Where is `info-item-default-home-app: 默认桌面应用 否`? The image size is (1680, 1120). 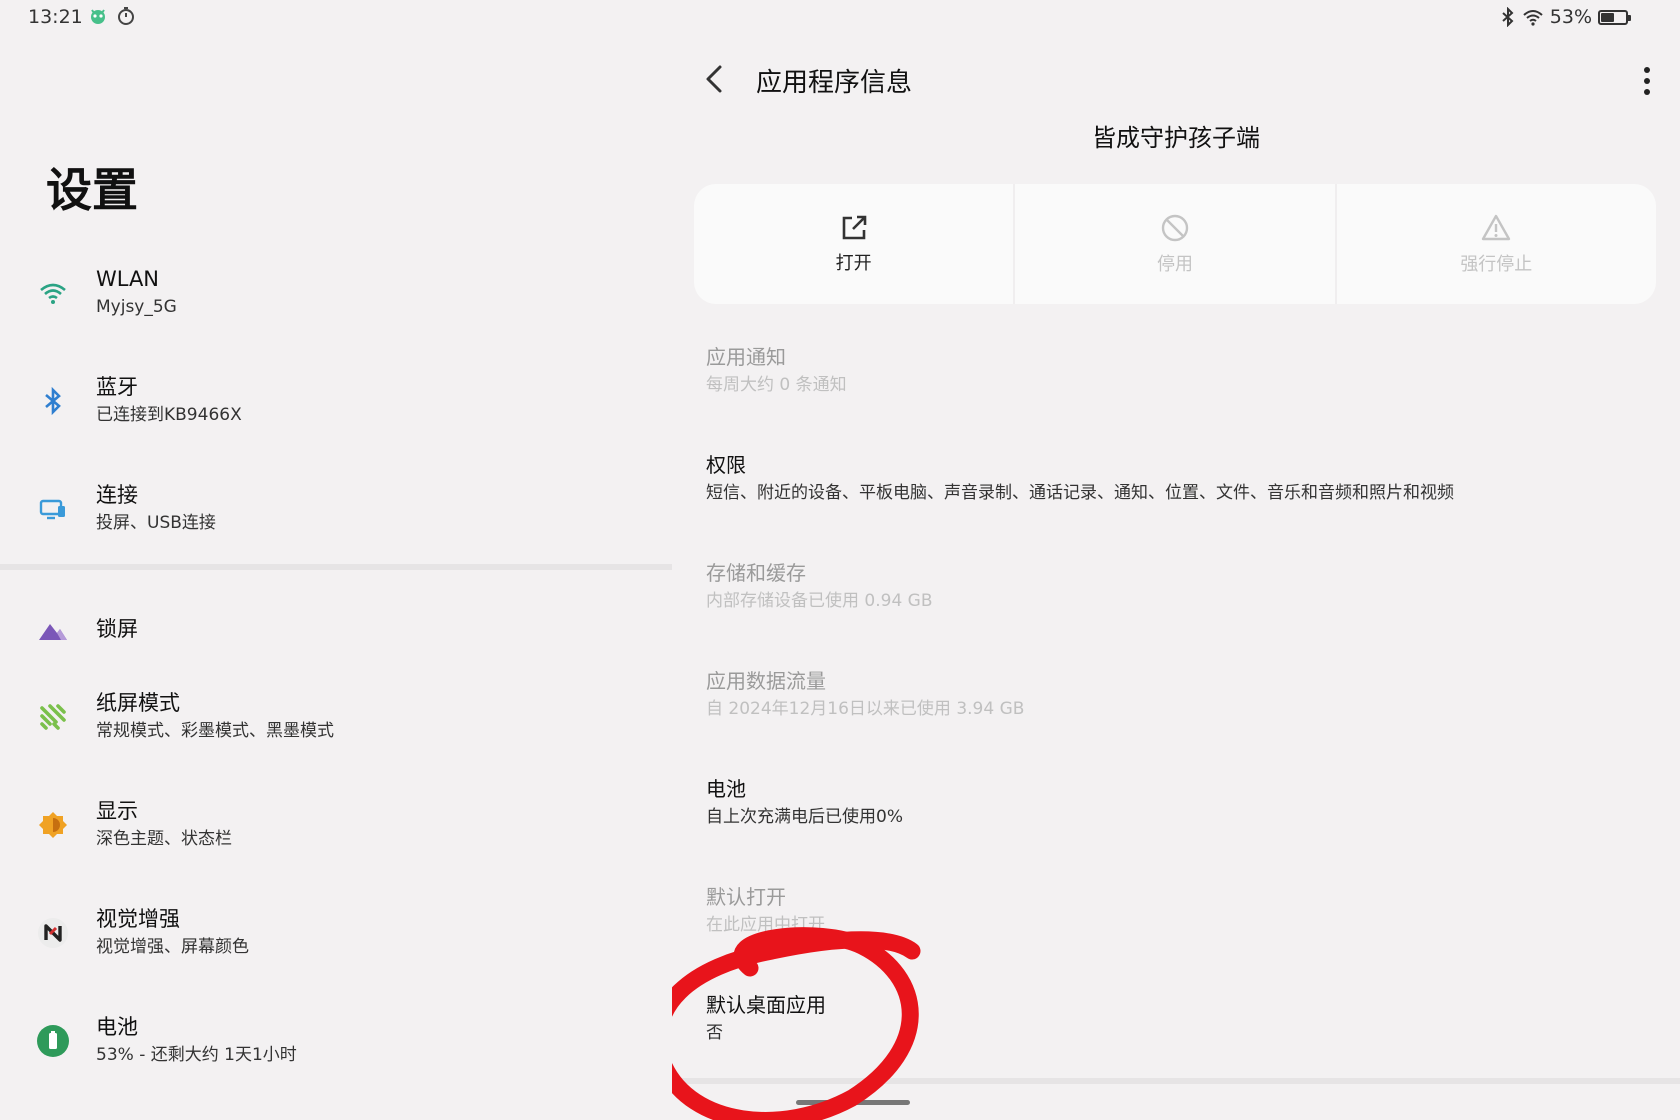 info-item-default-home-app: 默认桌面应用 否 is located at coordinates (1176, 1018).